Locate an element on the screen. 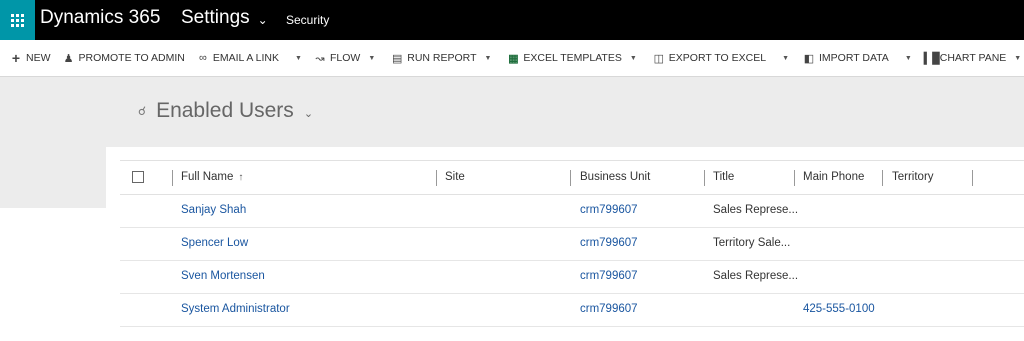 The height and width of the screenshot is (341, 1024). column-header-territory: Territory is located at coordinates (913, 177).